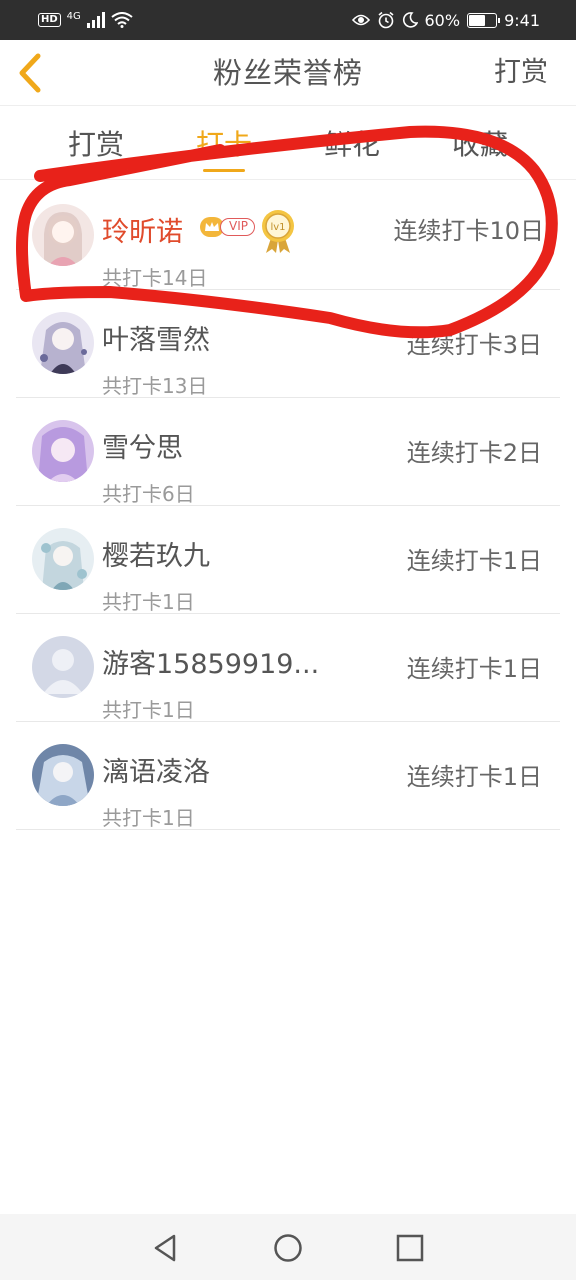 The image size is (576, 1280). What do you see at coordinates (156, 556) in the screenshot?
I see `fan-name: 樱若玖九` at bounding box center [156, 556].